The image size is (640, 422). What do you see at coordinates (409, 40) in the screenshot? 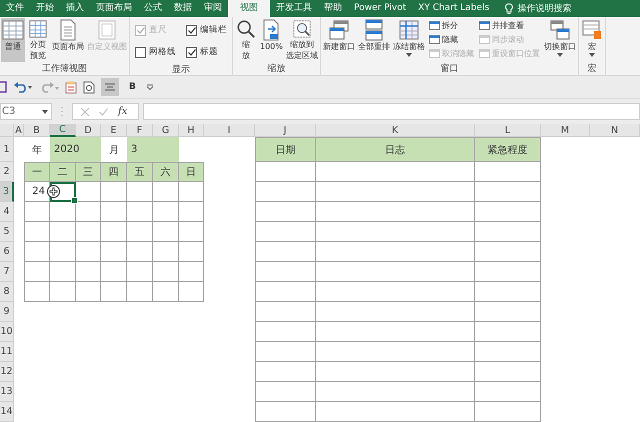
I see `ribbon-button: 冻结窗格` at bounding box center [409, 40].